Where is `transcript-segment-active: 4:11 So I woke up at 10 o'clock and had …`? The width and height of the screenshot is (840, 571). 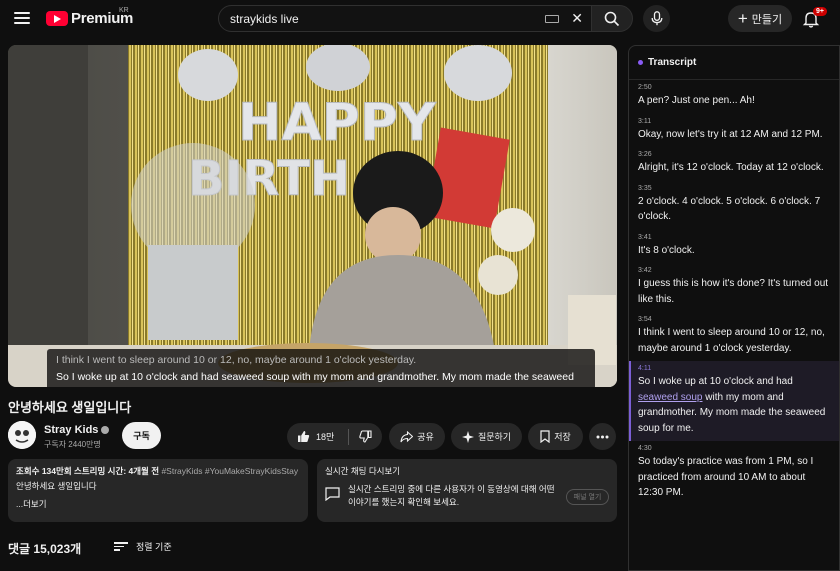 transcript-segment-active: 4:11 So I woke up at 10 o'clock and had … is located at coordinates (734, 401).